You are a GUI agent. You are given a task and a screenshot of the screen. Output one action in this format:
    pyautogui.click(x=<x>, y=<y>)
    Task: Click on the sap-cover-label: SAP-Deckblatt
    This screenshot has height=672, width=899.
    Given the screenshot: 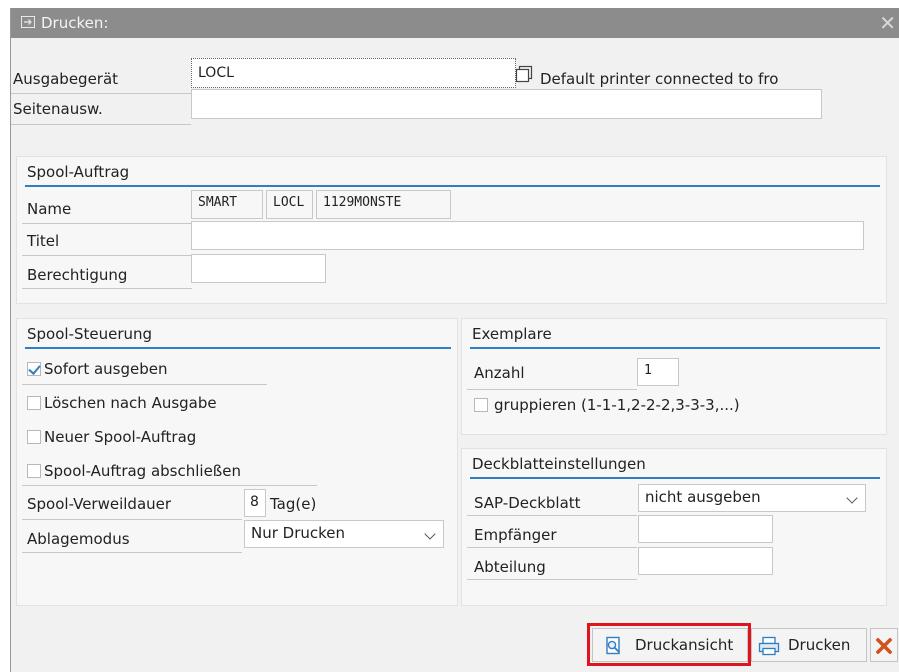 What is the action you would take?
    pyautogui.click(x=527, y=503)
    